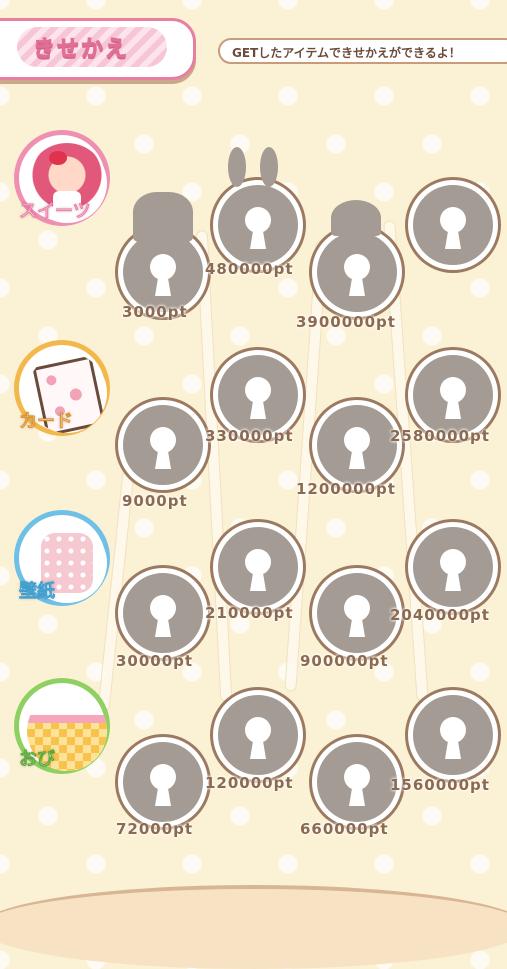  What do you see at coordinates (249, 783) in the screenshot?
I see `item-price: 120000pt` at bounding box center [249, 783].